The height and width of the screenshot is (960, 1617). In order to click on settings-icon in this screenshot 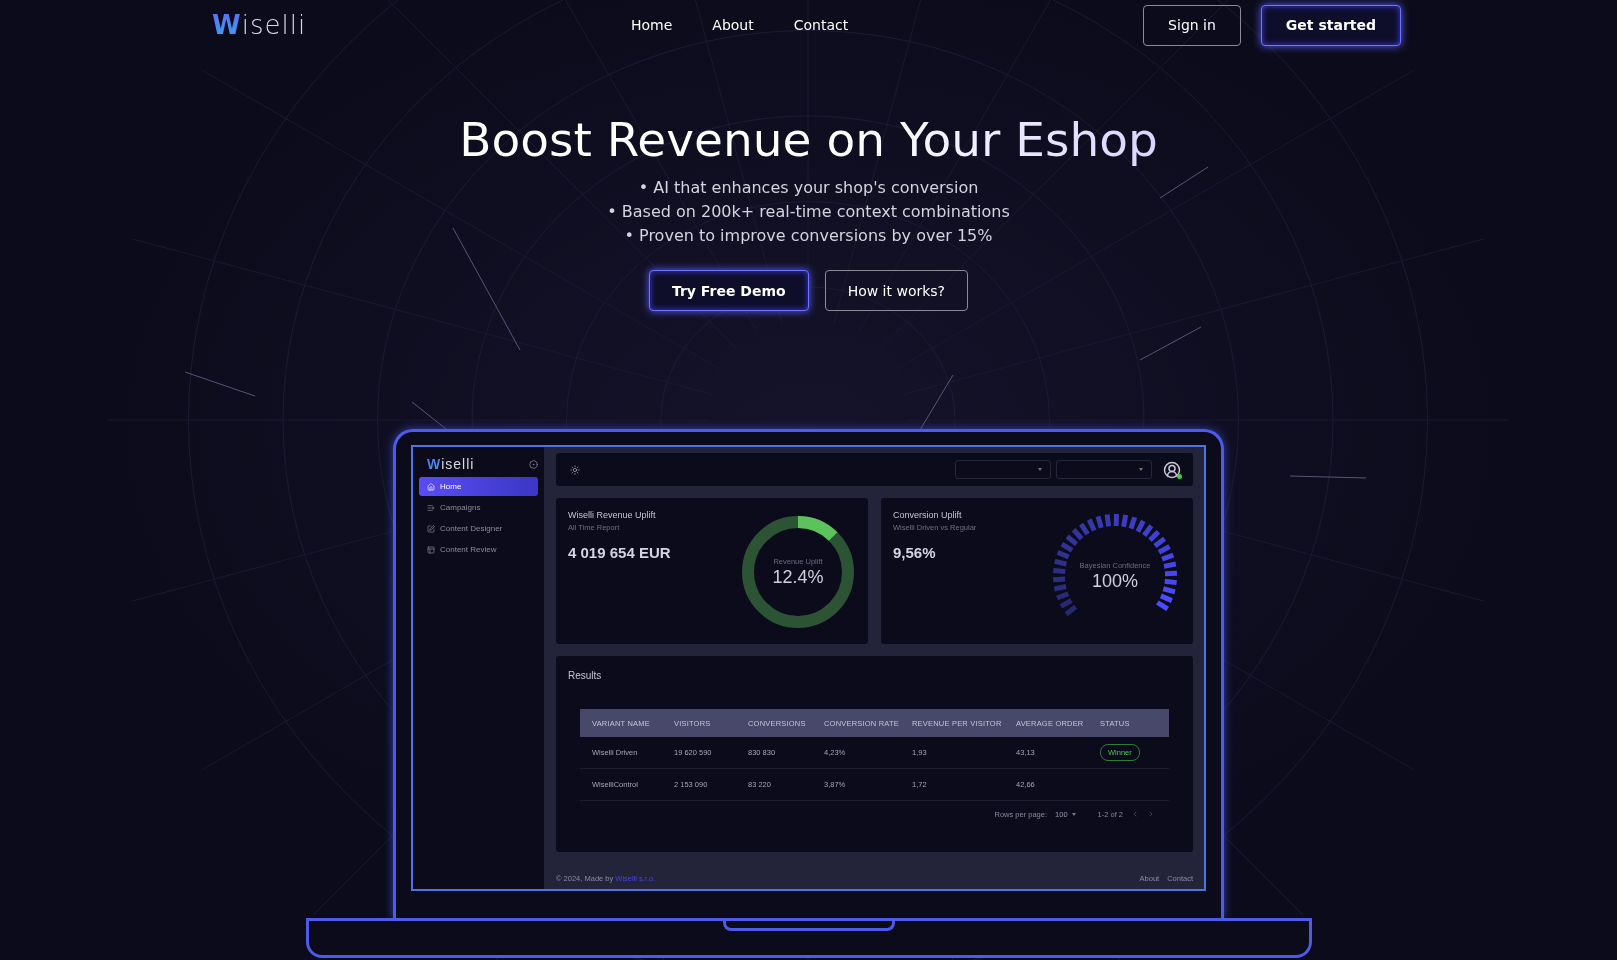, I will do `click(533, 464)`.